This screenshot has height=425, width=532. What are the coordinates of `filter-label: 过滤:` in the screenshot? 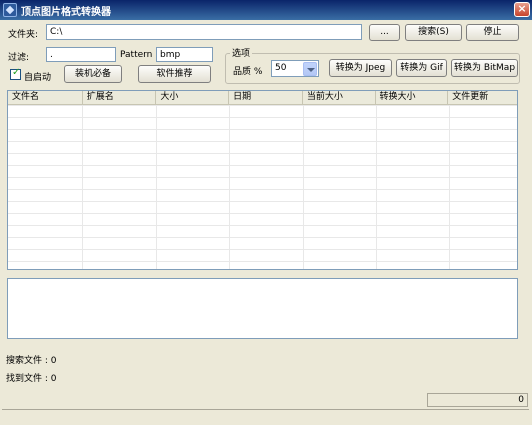 It's located at (19, 58).